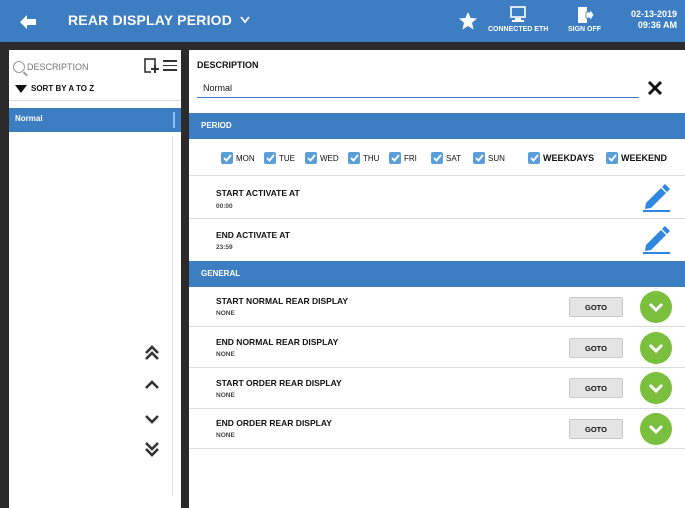 This screenshot has height=508, width=685. Describe the element at coordinates (437, 274) in the screenshot. I see `general-section-header: GENERAL` at that location.